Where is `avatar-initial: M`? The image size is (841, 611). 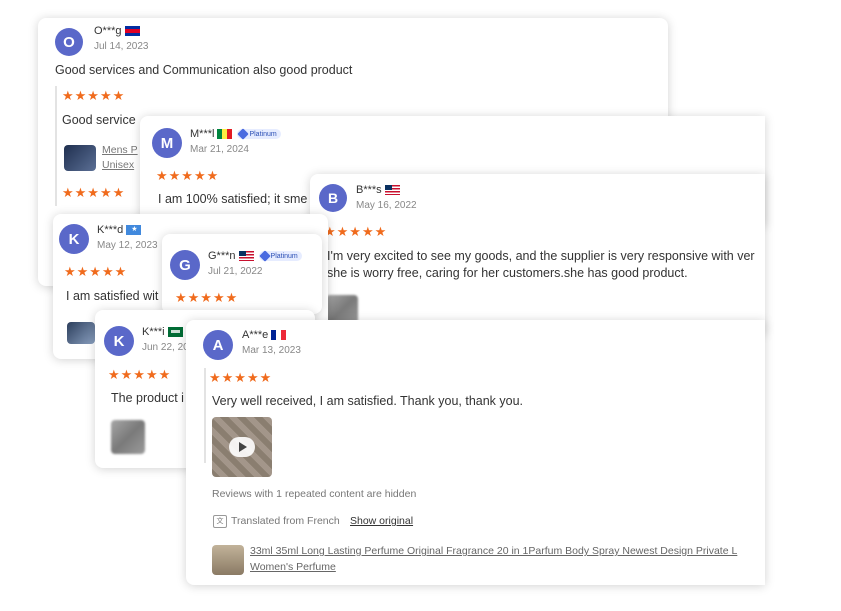
avatar-initial: M is located at coordinates (167, 143).